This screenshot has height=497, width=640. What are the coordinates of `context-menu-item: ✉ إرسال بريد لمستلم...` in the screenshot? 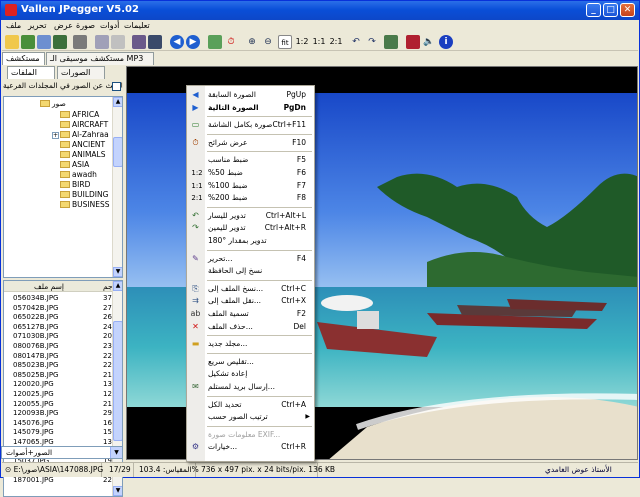 It's located at (250, 387).